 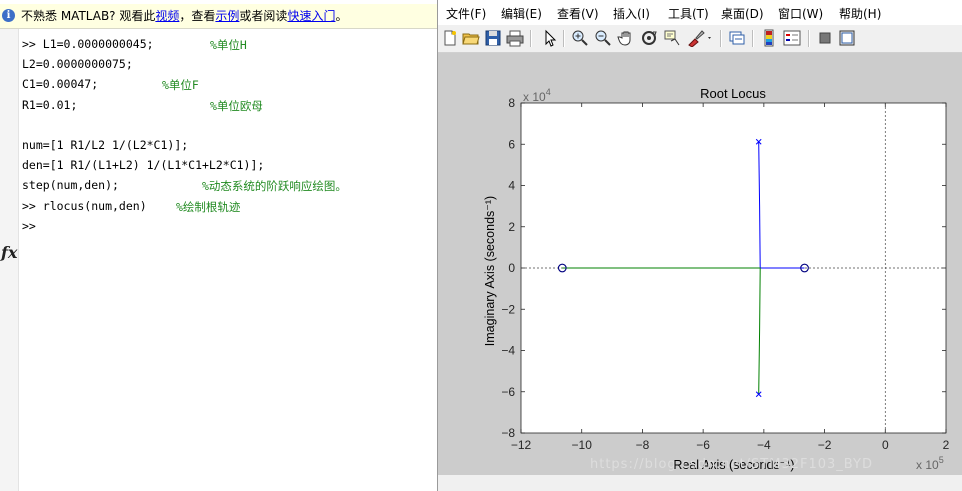 What do you see at coordinates (227, 16) in the screenshot?
I see `examples-link: 示例` at bounding box center [227, 16].